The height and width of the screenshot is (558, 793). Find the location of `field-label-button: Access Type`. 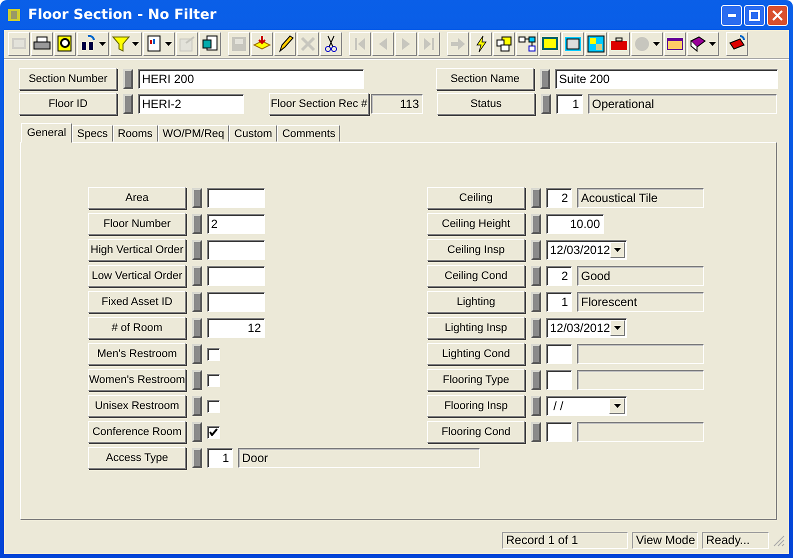

field-label-button: Access Type is located at coordinates (137, 458).